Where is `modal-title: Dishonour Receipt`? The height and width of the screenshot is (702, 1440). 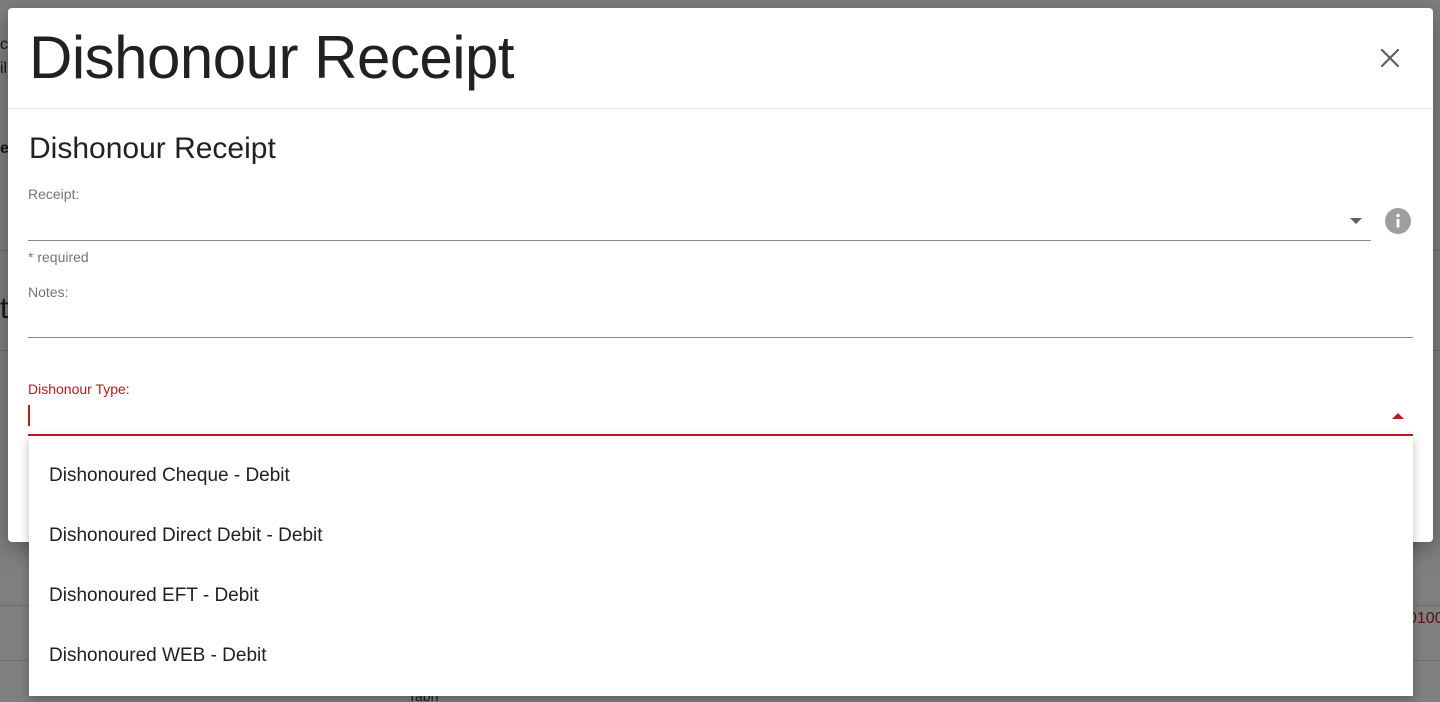
modal-title: Dishonour Receipt is located at coordinates (272, 57).